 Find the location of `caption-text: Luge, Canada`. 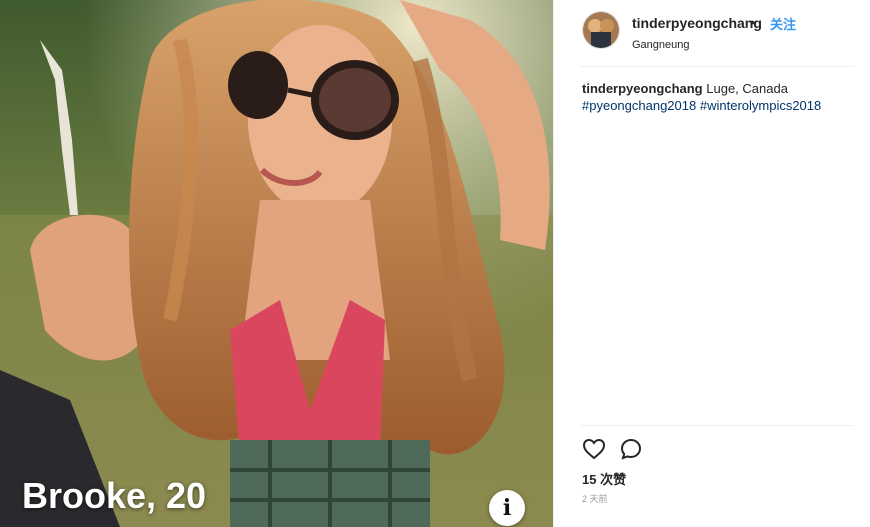

caption-text: Luge, Canada is located at coordinates (747, 88).